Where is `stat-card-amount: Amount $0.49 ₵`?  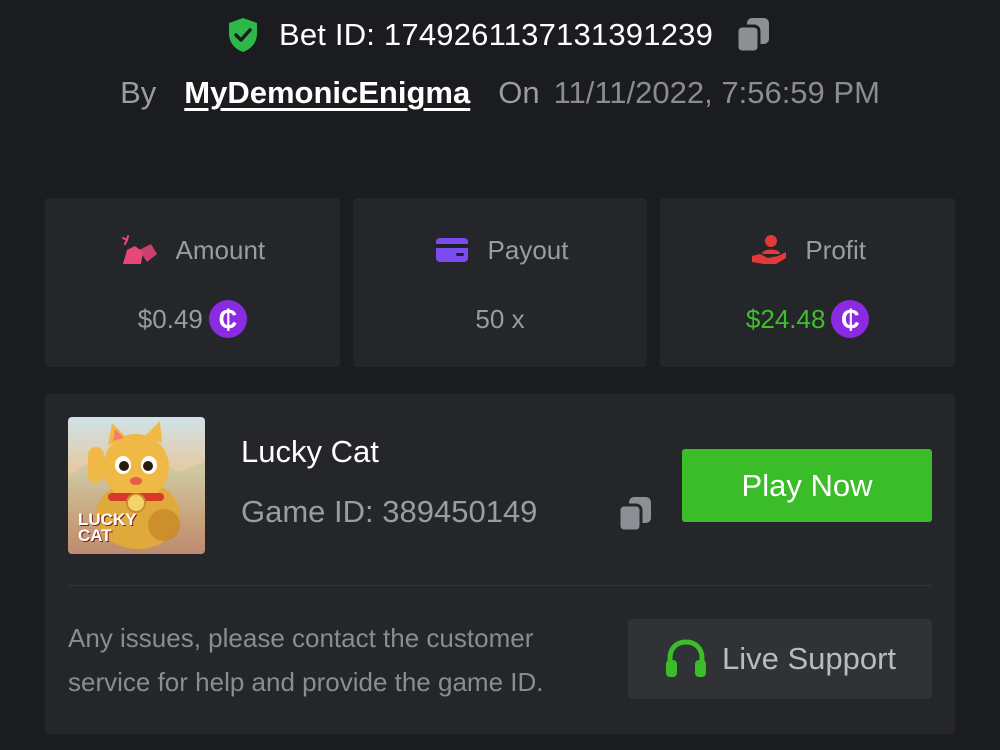 stat-card-amount: Amount $0.49 ₵ is located at coordinates (192, 282).